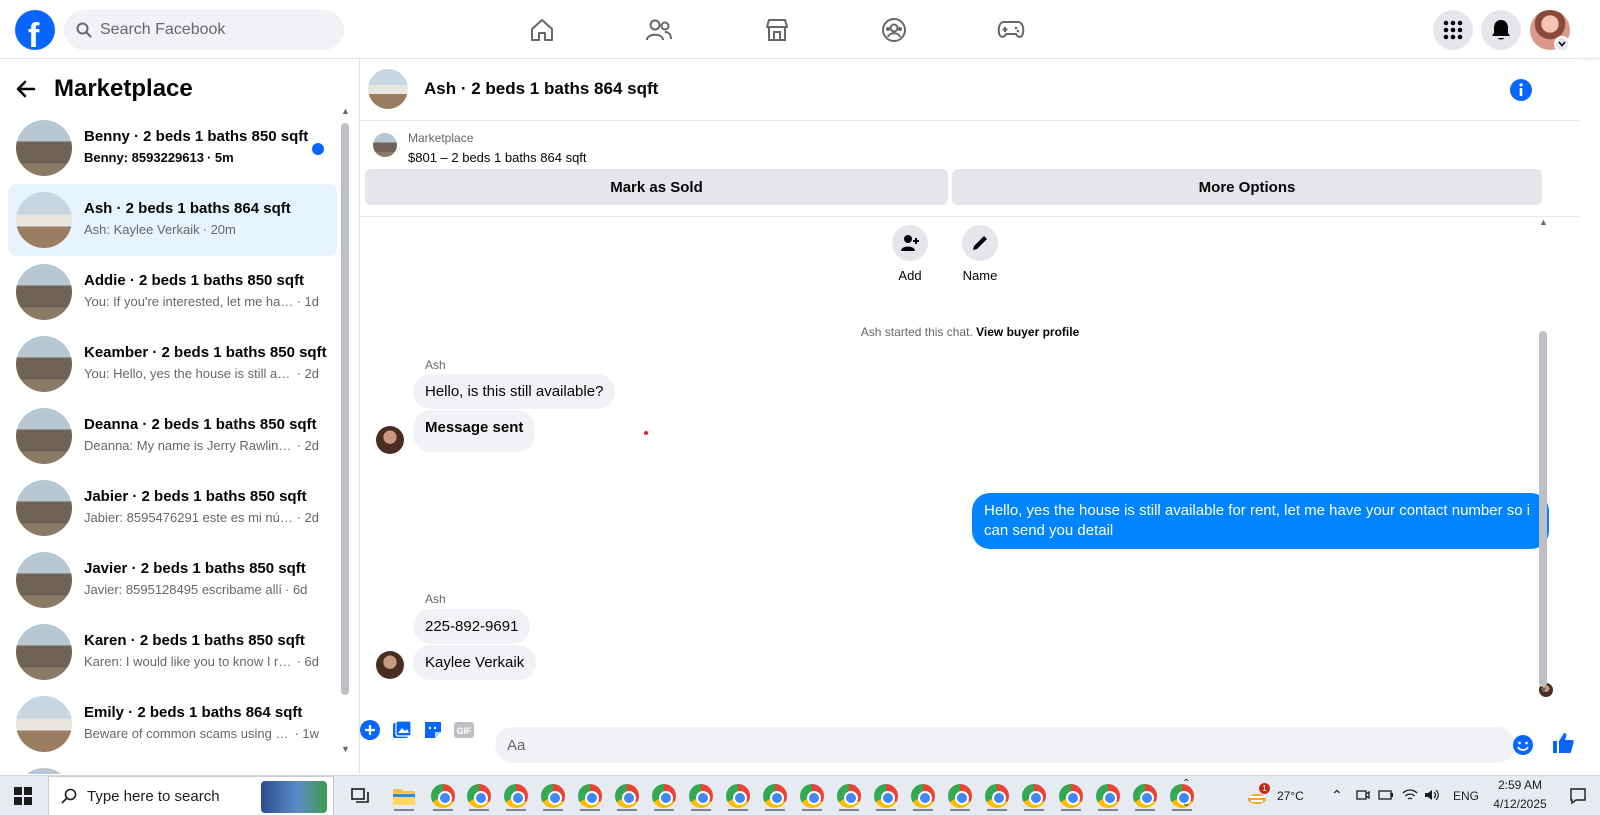  Describe the element at coordinates (433, 730) in the screenshot. I see `sticker-icon` at that location.